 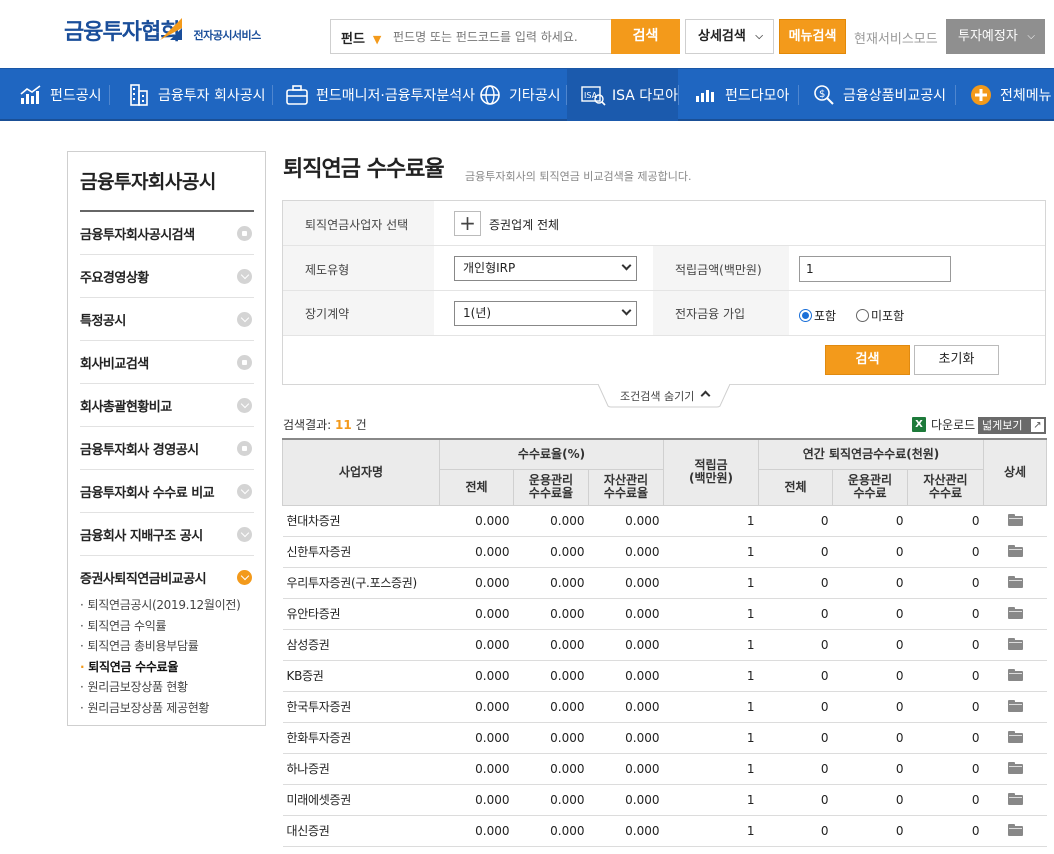 I want to click on toggle-filter-tab: 조건검색 숨기기, so click(x=664, y=396).